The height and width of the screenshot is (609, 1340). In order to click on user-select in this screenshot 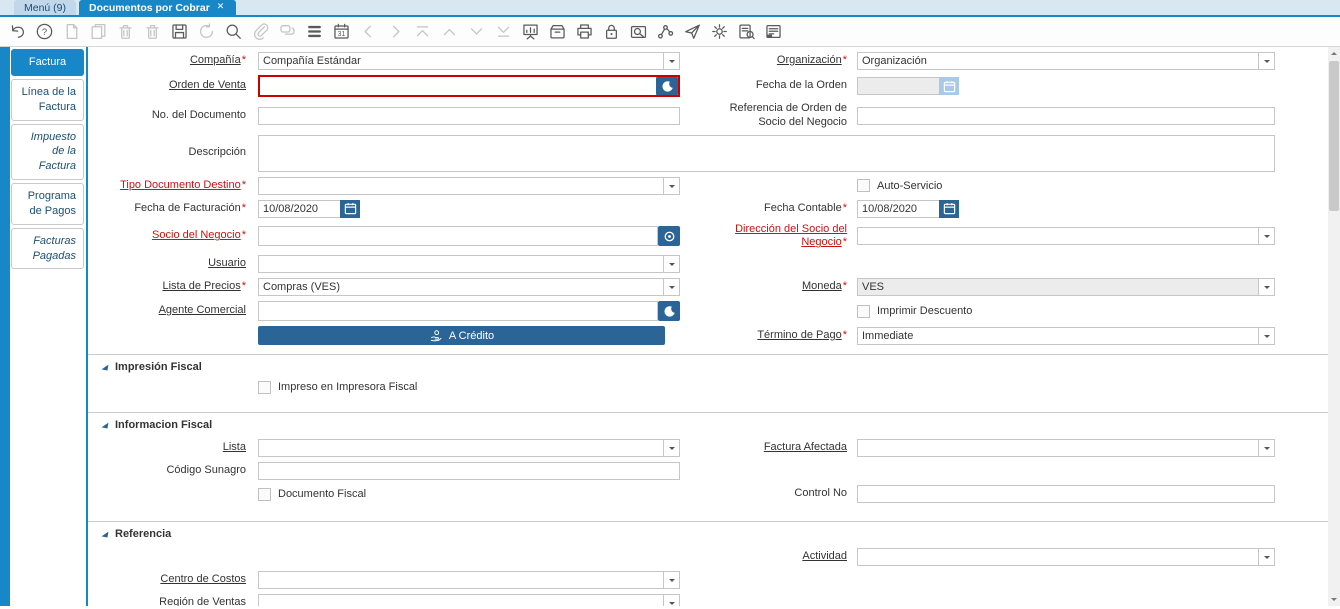, I will do `click(469, 264)`.